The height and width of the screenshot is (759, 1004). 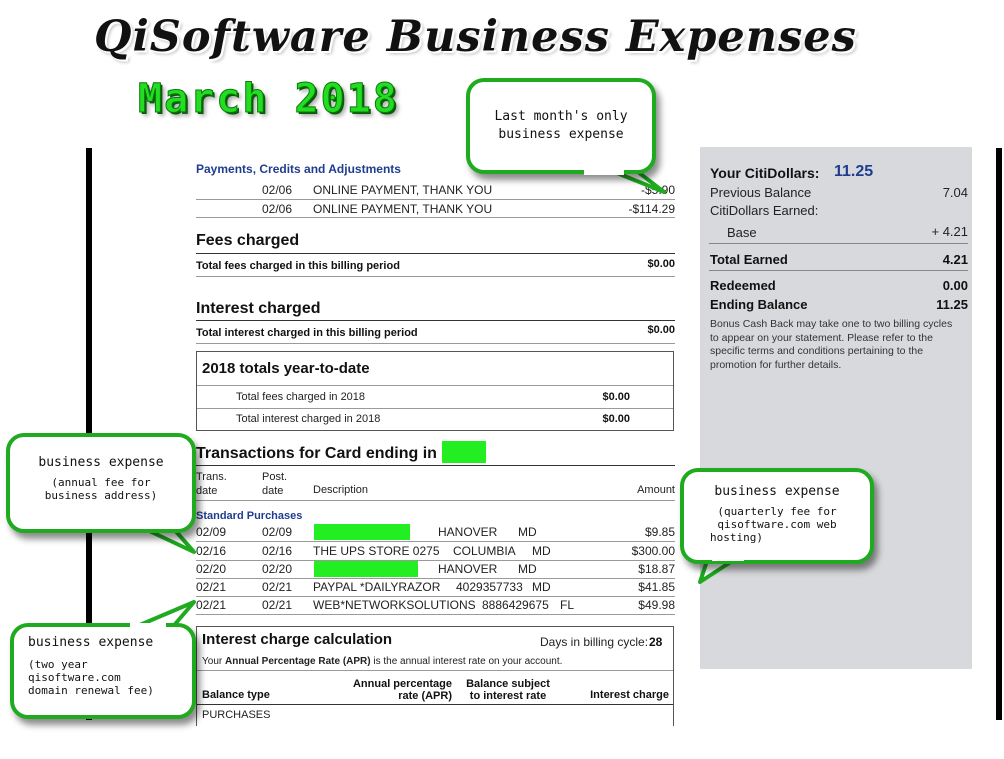 I want to click on table-row: 02/20 02/20 HANOVER MD $18.87, so click(x=435, y=569).